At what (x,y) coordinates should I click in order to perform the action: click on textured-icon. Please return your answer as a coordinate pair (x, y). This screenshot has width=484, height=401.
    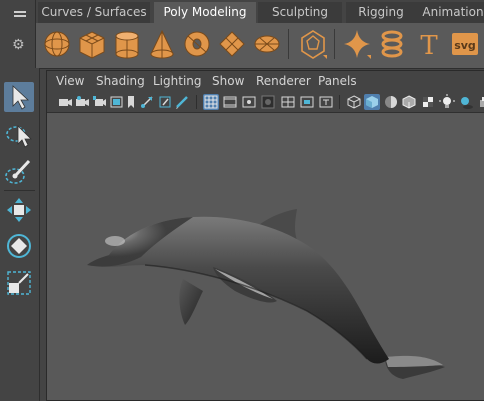
    Looking at the image, I should click on (428, 102).